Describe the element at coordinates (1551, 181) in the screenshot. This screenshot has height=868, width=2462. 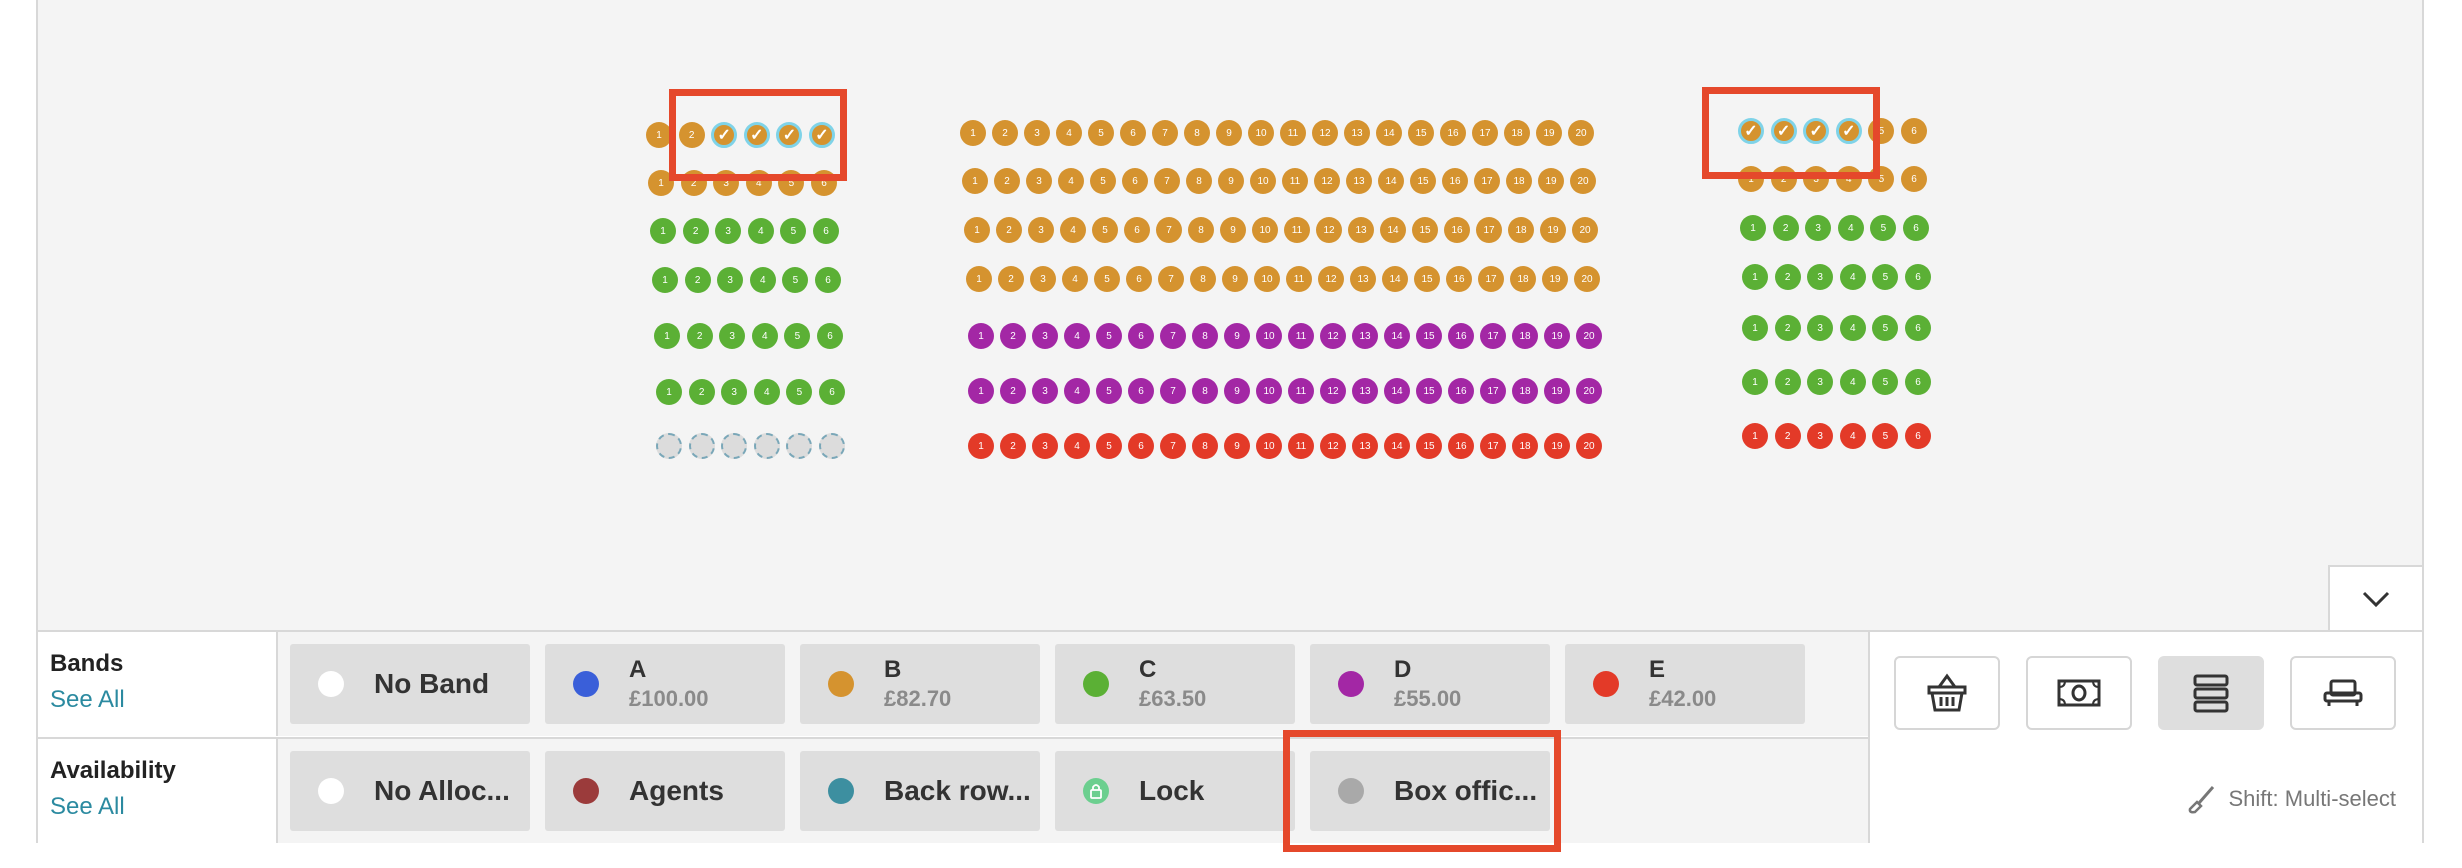
I see `seat: 19` at that location.